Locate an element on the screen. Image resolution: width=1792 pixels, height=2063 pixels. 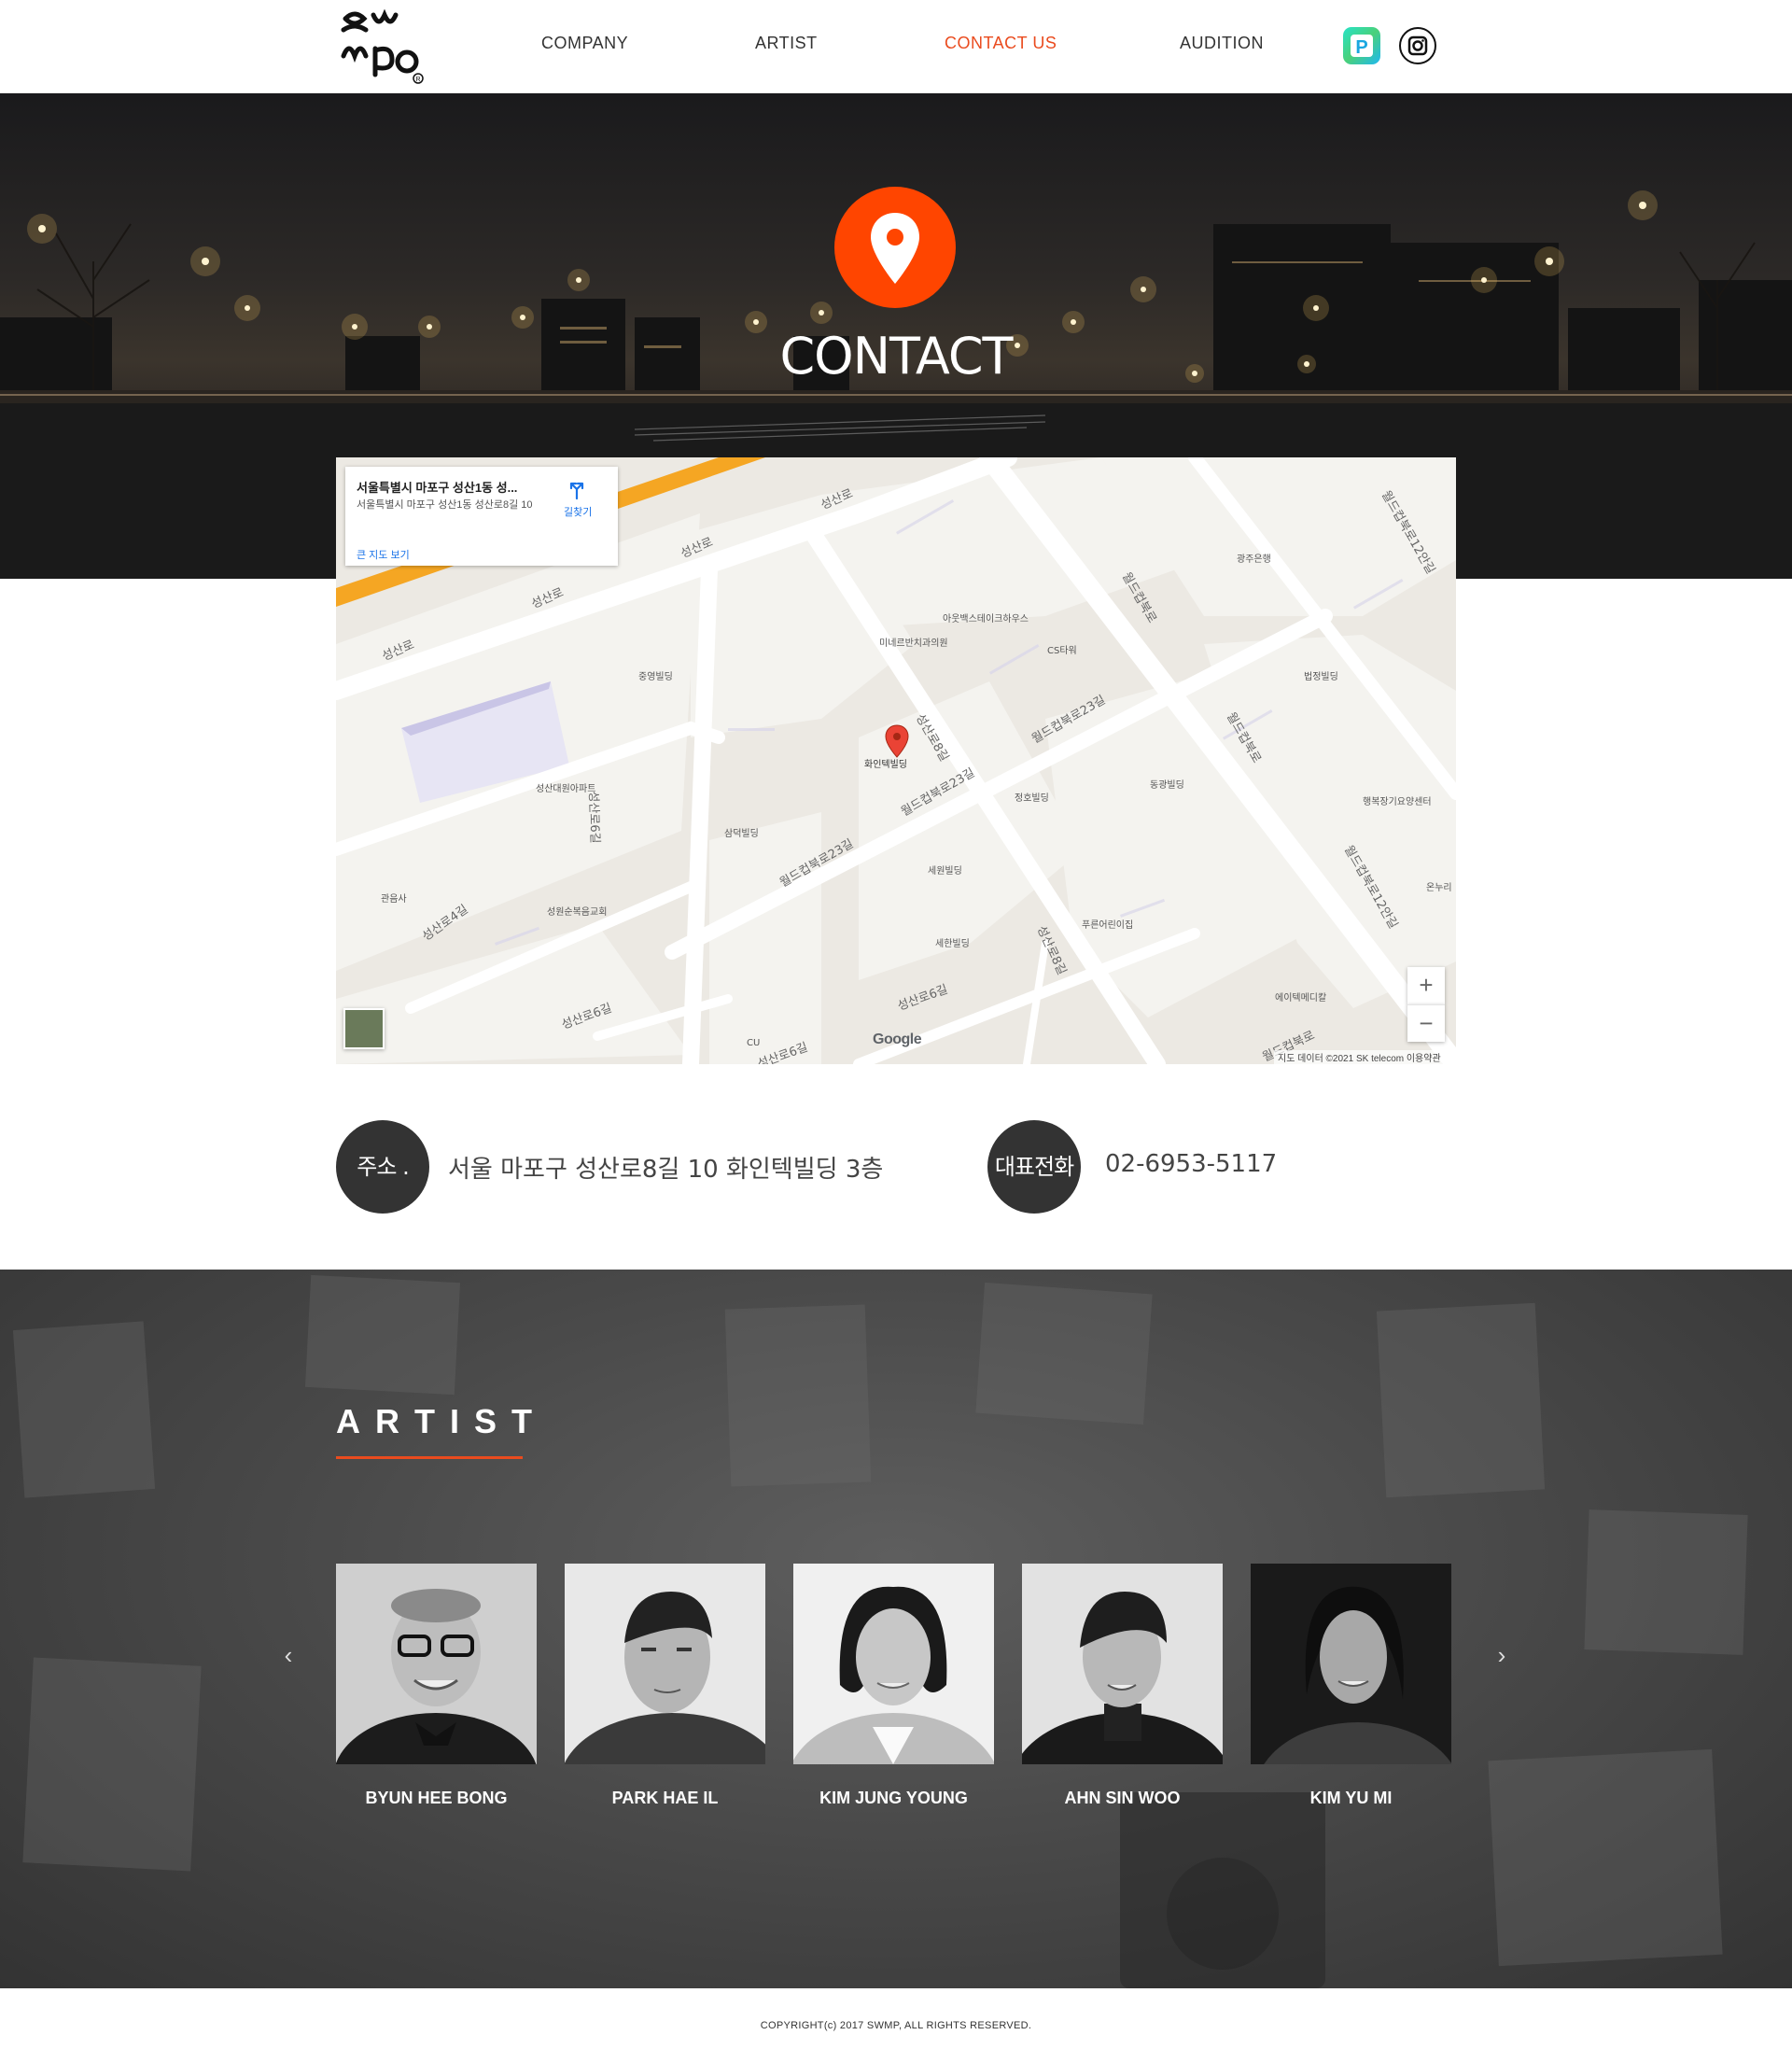
place-label: 에이텍메디칼 is located at coordinates (1301, 998).